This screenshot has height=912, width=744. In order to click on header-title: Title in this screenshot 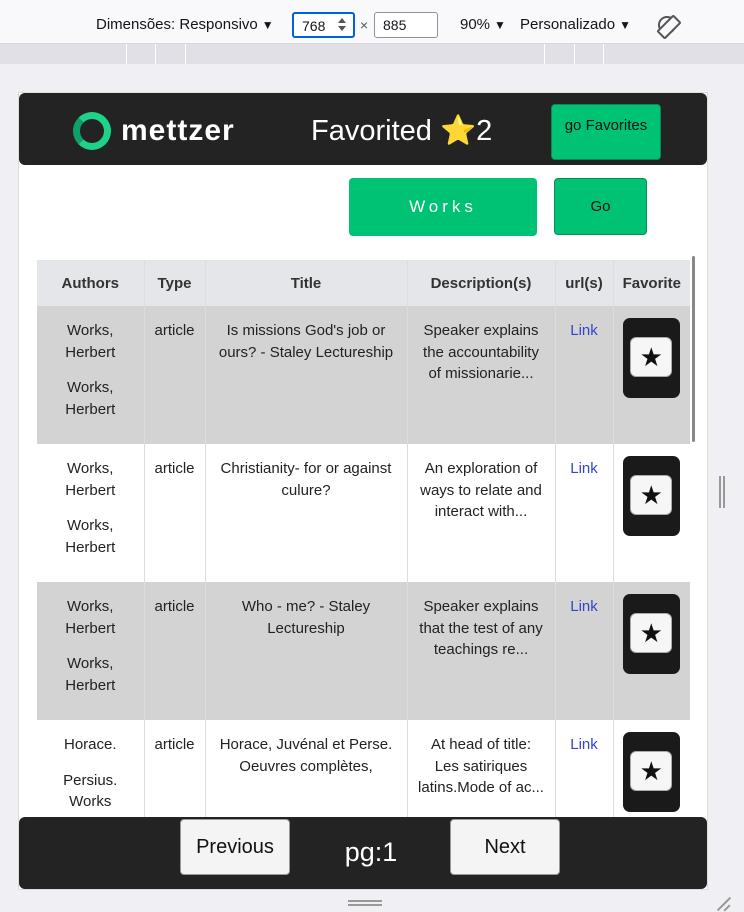, I will do `click(306, 283)`.